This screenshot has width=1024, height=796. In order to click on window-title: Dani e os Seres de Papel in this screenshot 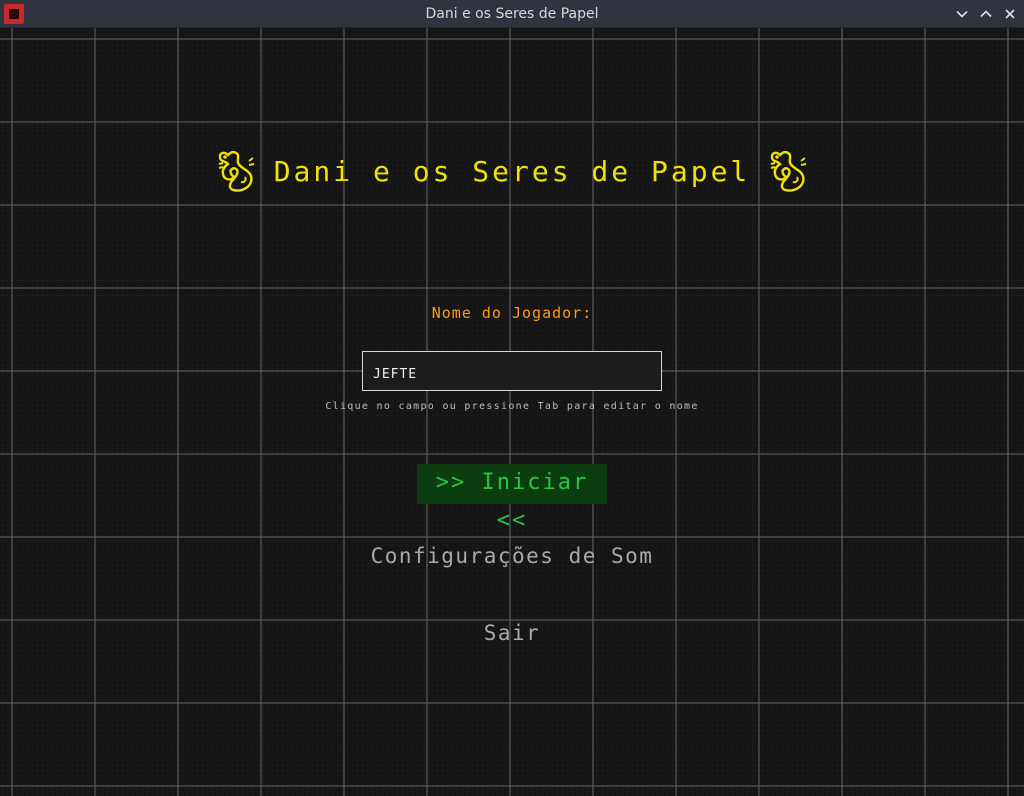, I will do `click(512, 14)`.